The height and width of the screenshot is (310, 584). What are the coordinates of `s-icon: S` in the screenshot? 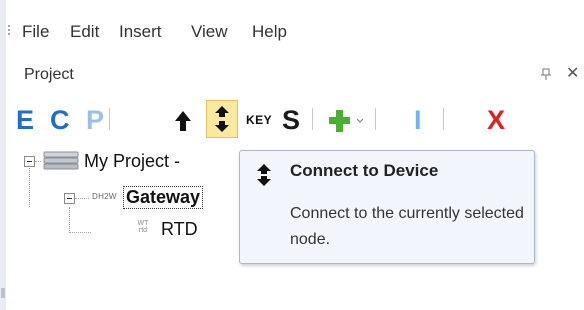 It's located at (291, 120).